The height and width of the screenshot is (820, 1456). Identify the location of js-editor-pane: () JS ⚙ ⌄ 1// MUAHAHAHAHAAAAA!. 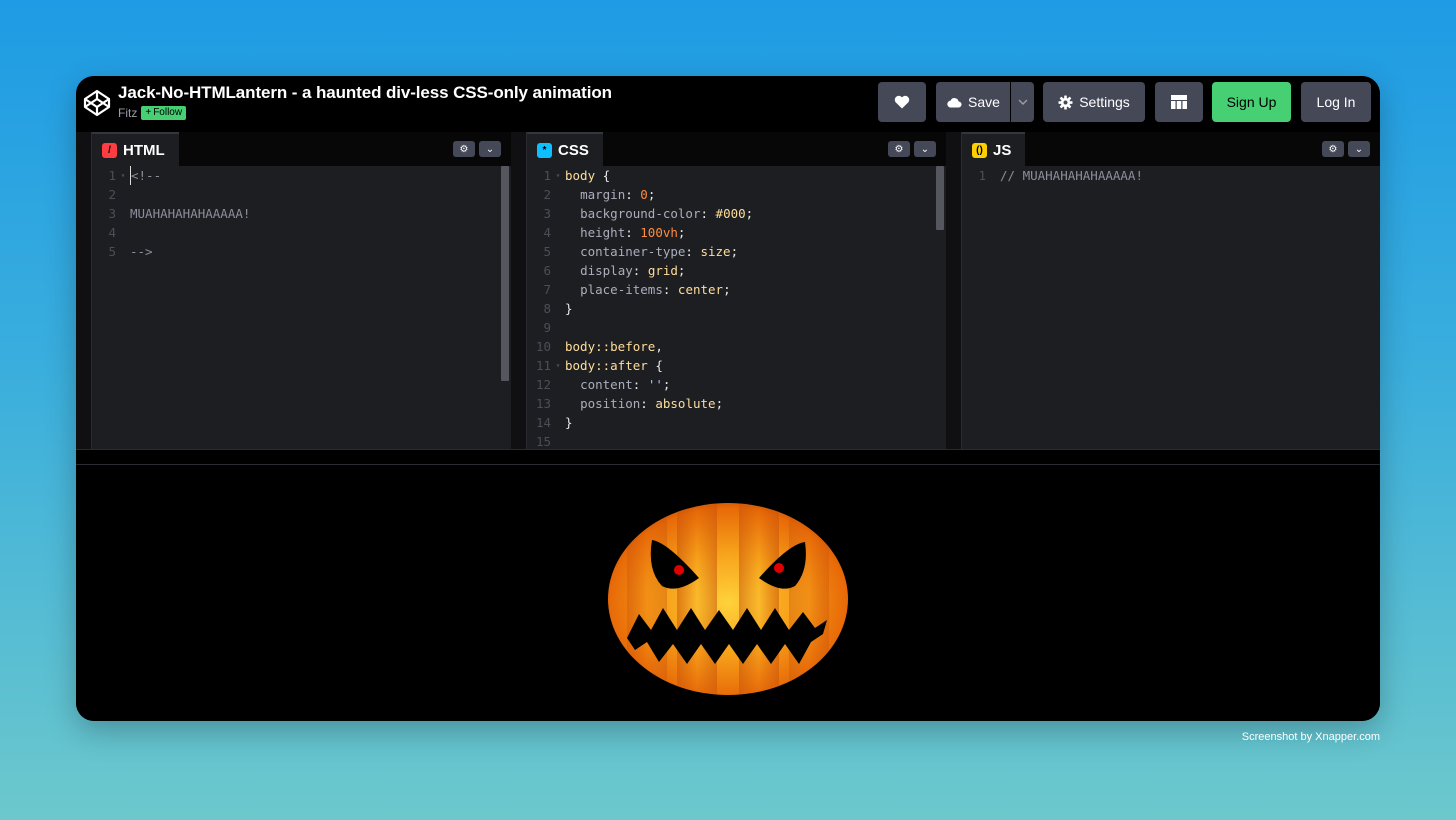
(1171, 290).